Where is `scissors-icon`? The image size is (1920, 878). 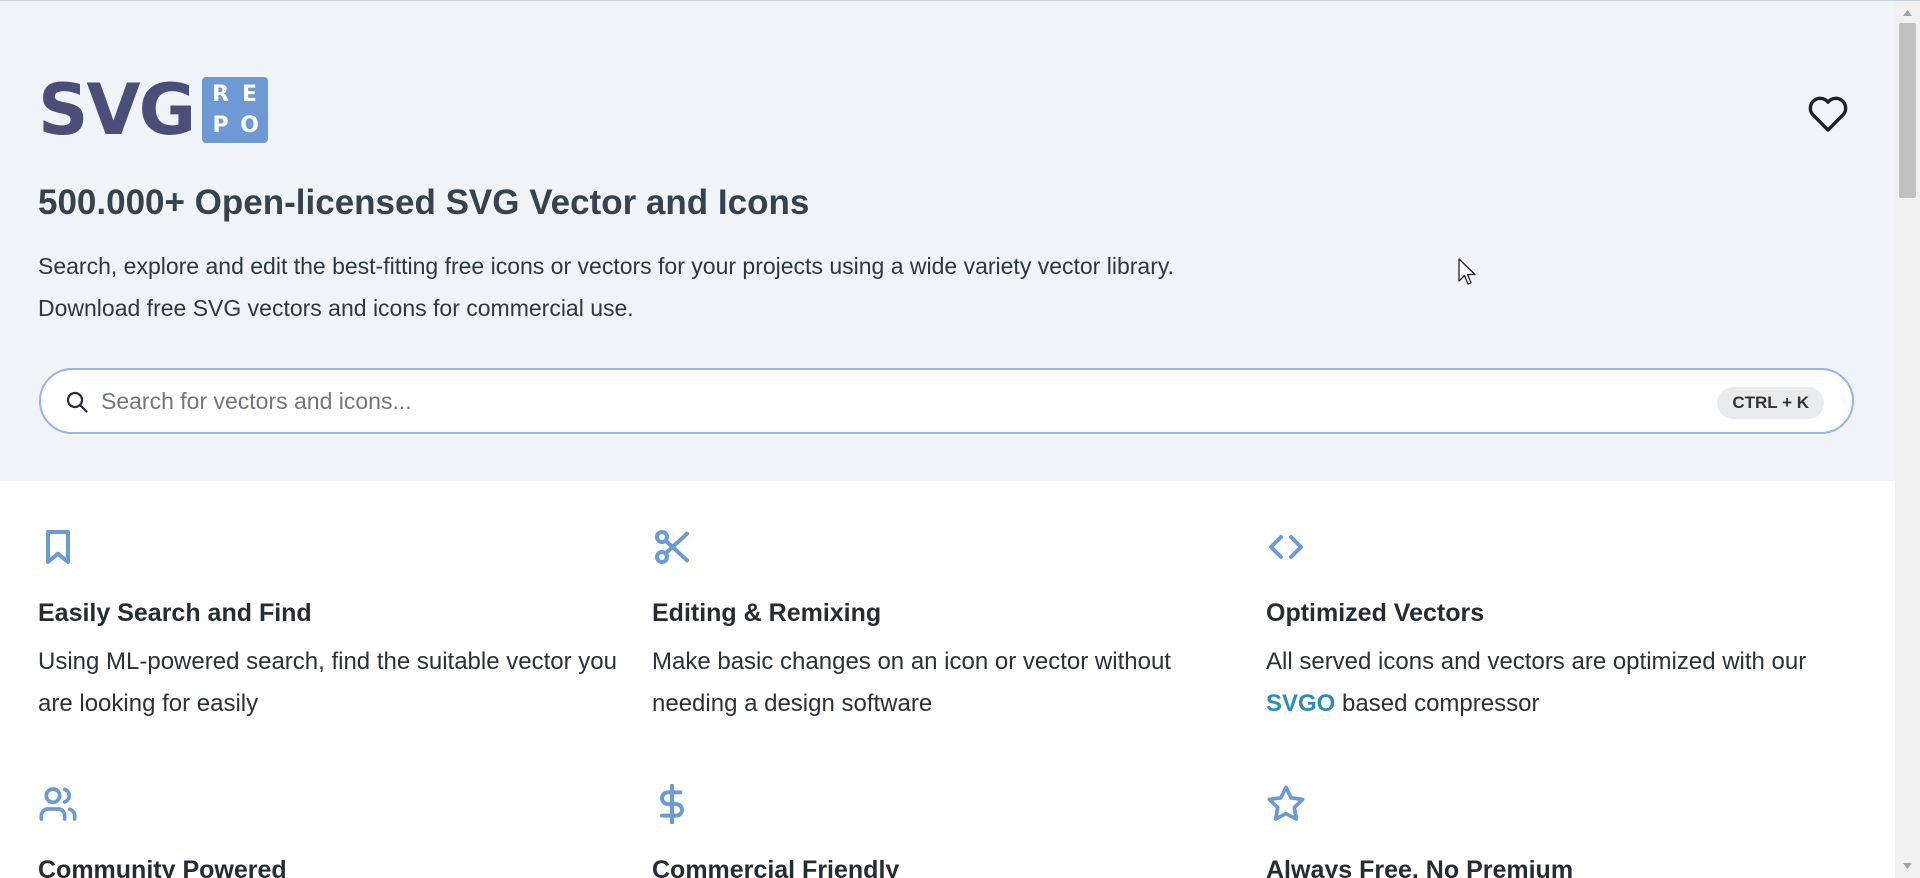
scissors-icon is located at coordinates (672, 547).